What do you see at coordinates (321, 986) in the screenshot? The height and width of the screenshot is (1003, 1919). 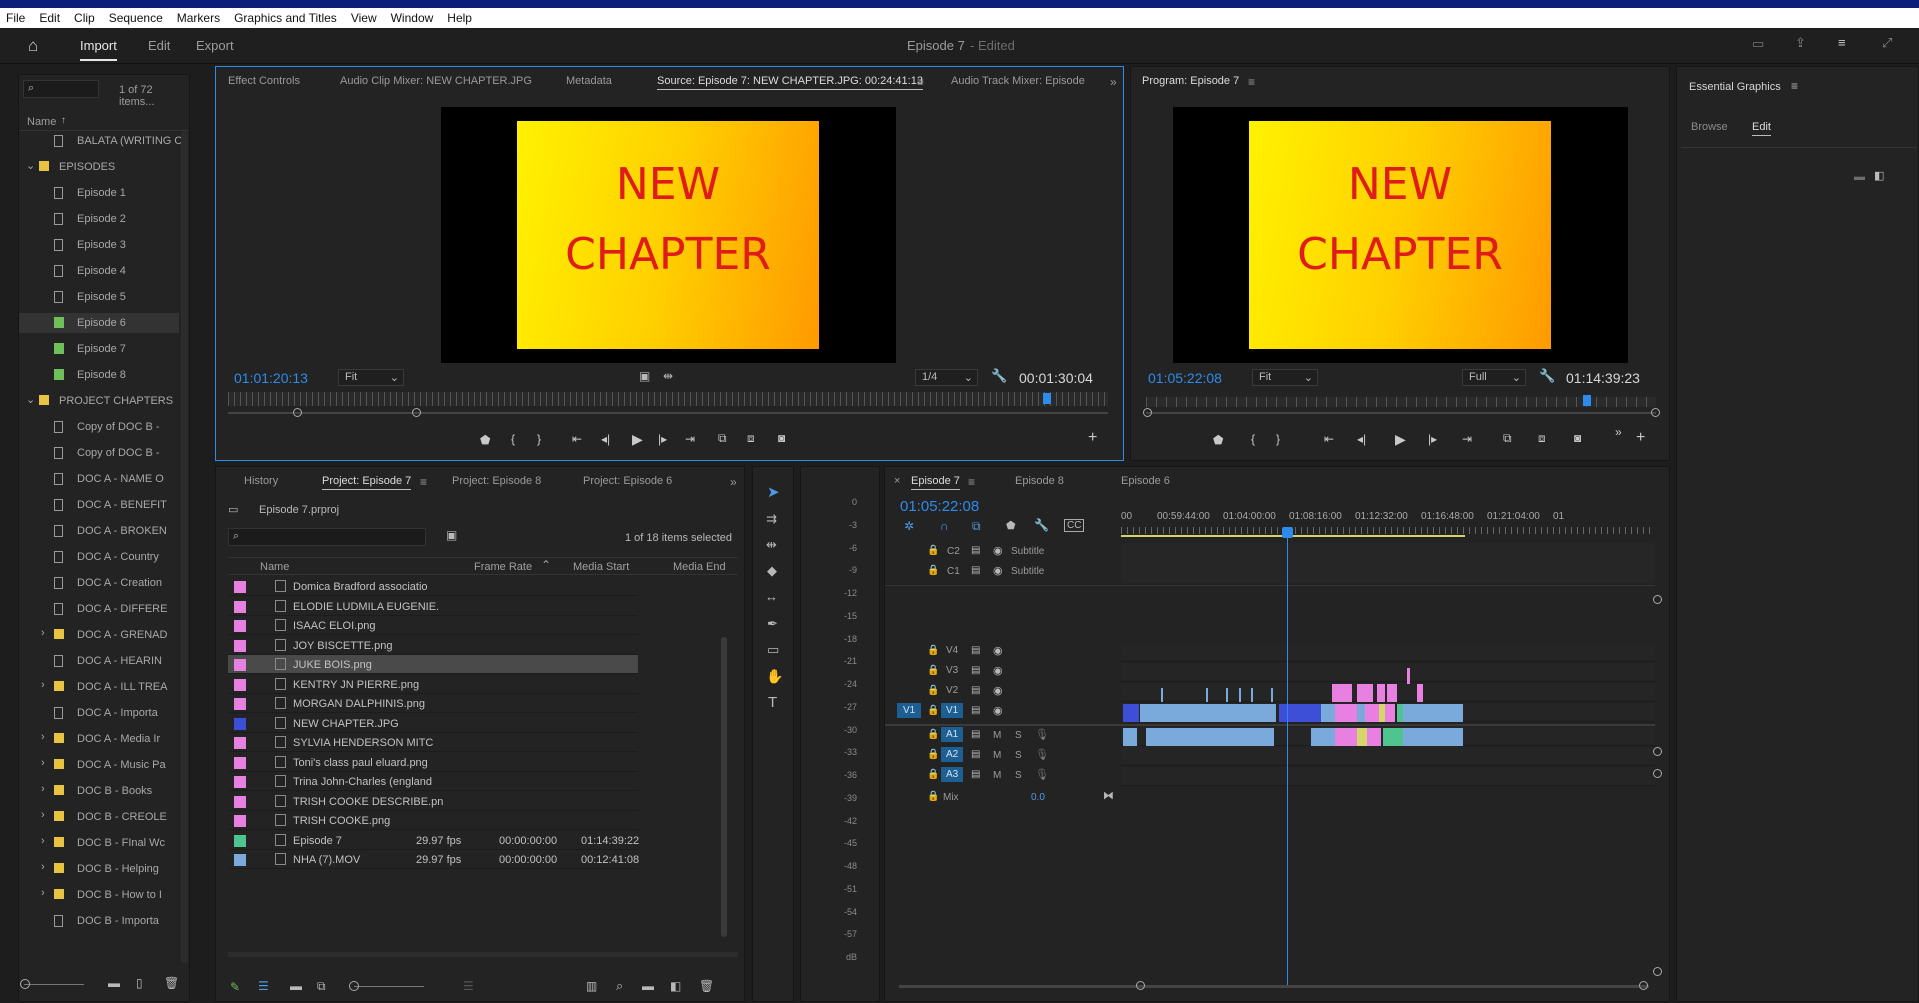 I see `freeform-view-icon: ⧉` at bounding box center [321, 986].